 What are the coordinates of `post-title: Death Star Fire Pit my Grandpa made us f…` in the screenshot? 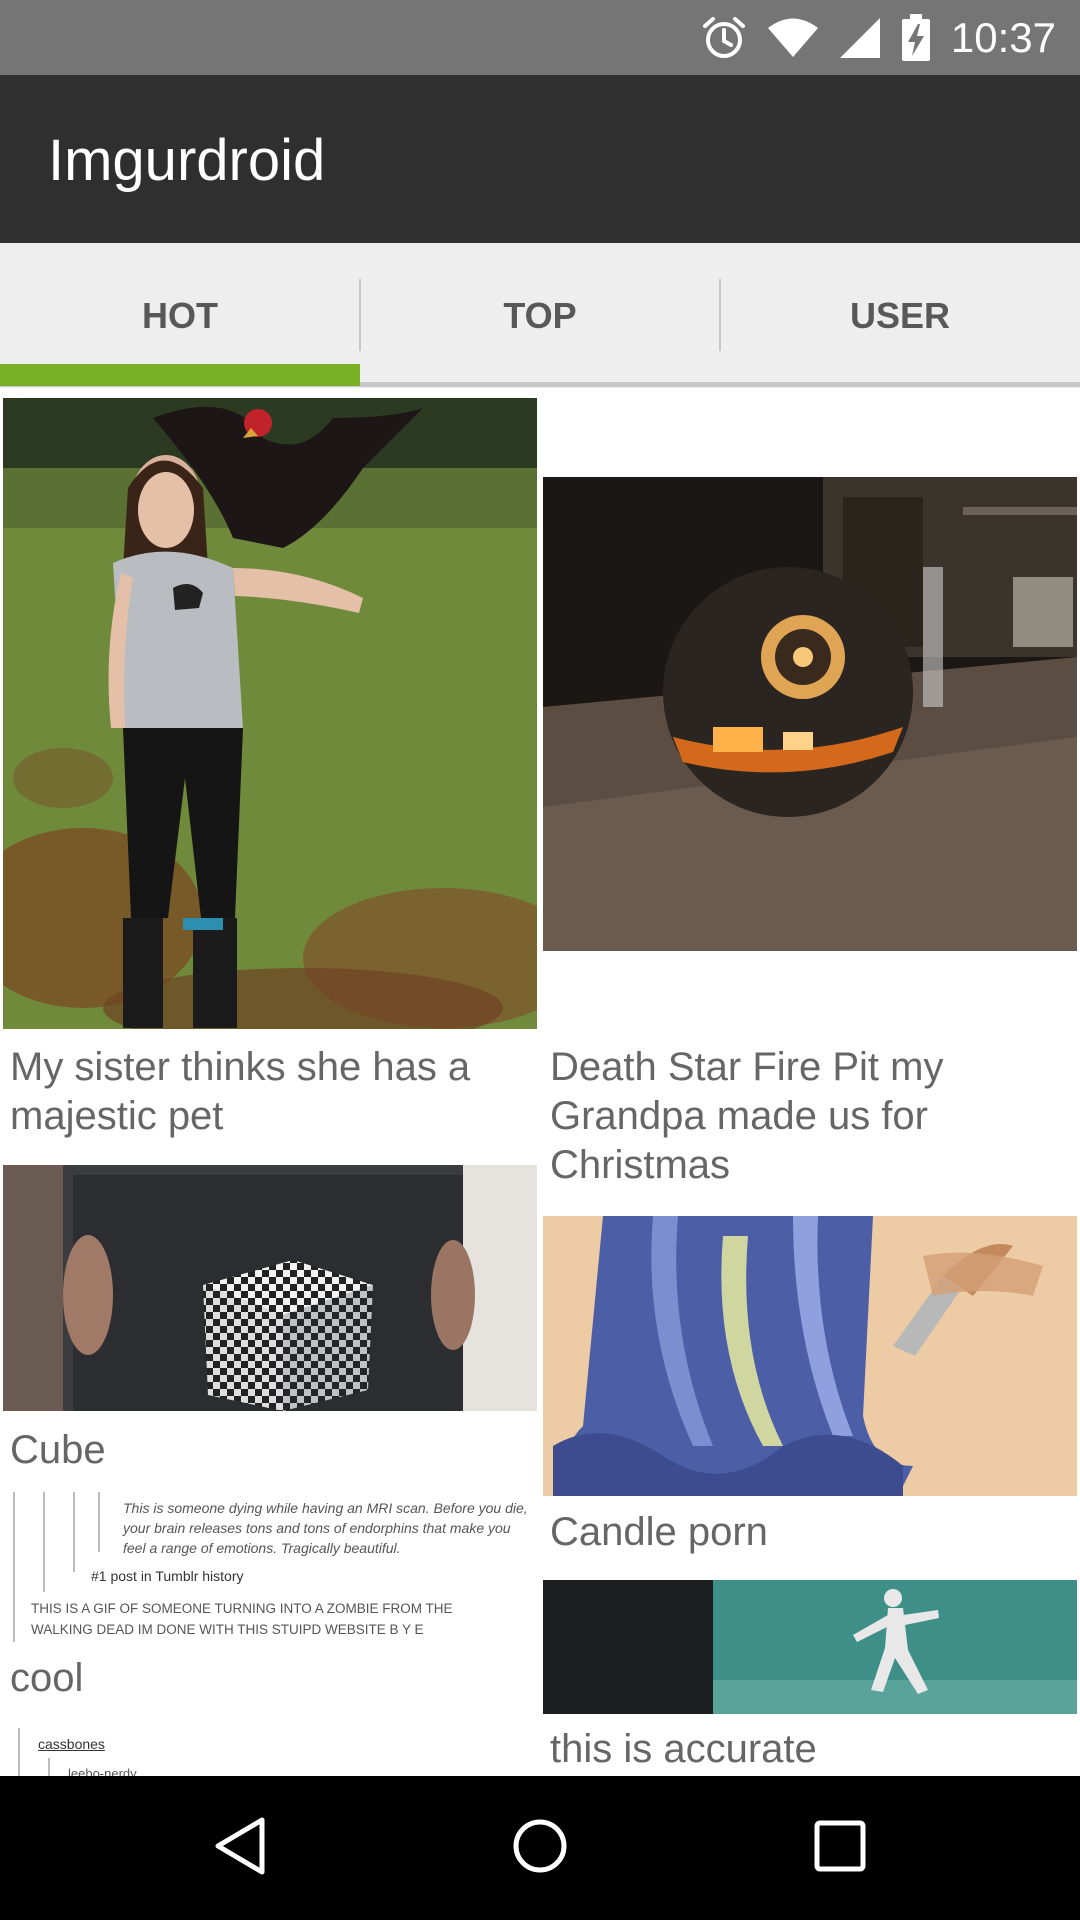 It's located at (810, 1116).